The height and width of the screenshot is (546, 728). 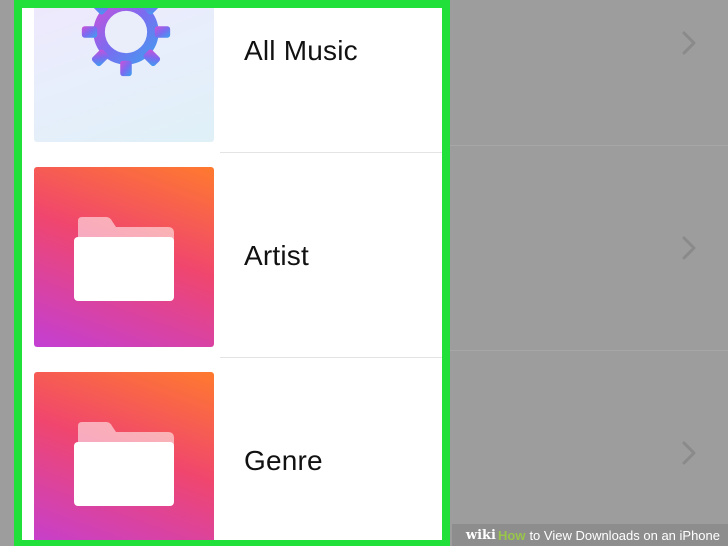 What do you see at coordinates (589, 448) in the screenshot?
I see `dim-row-genre` at bounding box center [589, 448].